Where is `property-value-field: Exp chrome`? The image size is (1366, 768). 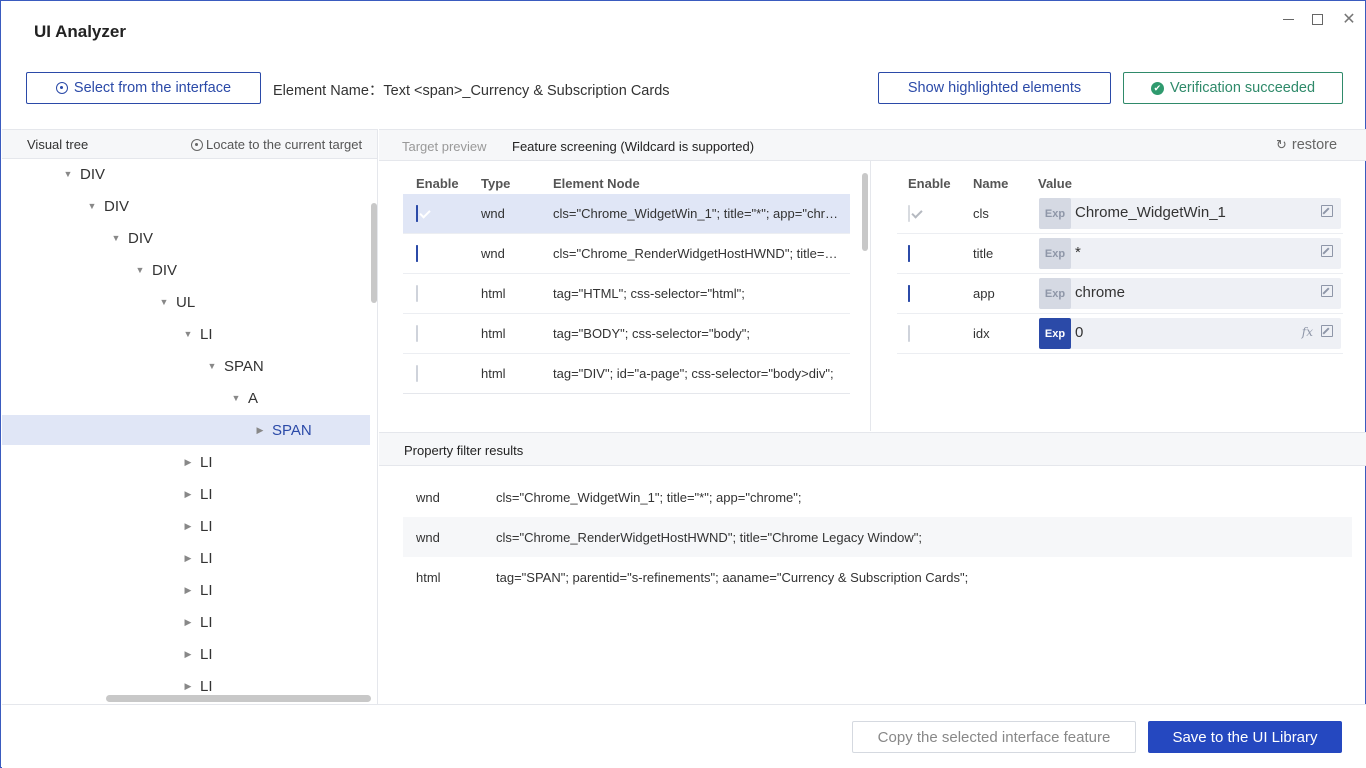 property-value-field: Exp chrome is located at coordinates (1190, 293).